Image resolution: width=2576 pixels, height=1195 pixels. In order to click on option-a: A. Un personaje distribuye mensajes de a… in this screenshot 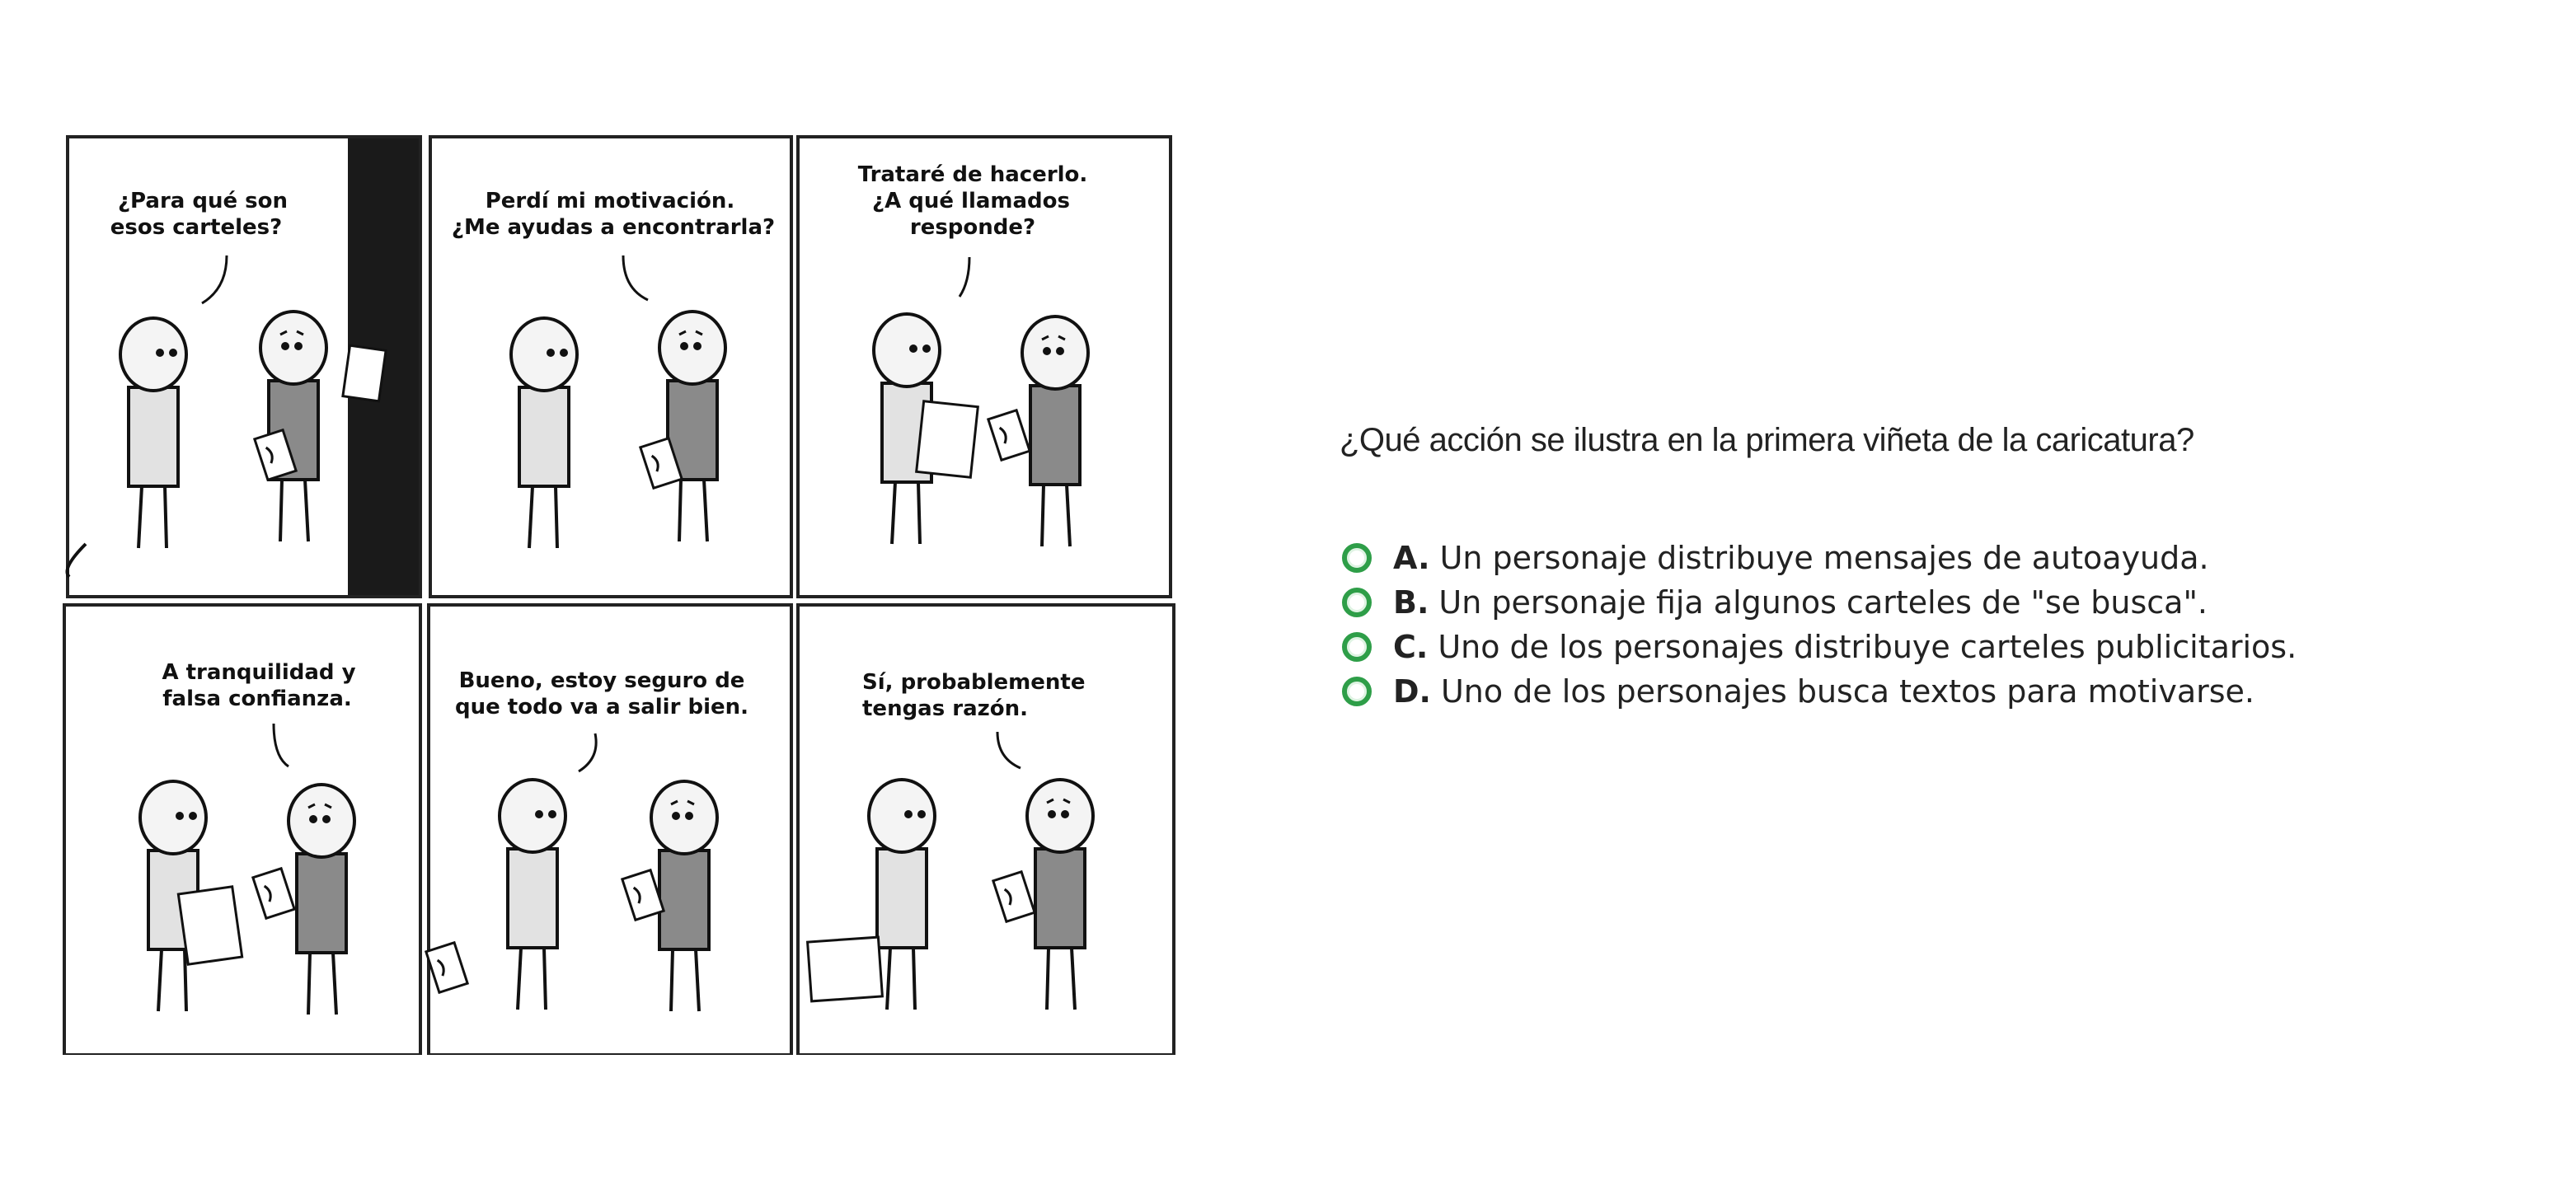, I will do `click(1819, 558)`.